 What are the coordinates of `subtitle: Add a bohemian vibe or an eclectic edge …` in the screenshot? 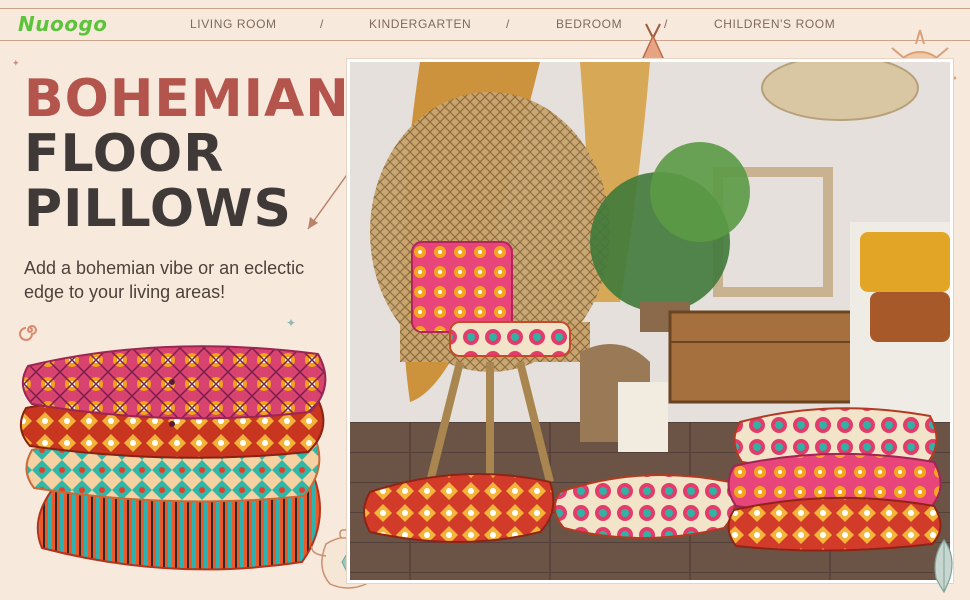 It's located at (164, 280).